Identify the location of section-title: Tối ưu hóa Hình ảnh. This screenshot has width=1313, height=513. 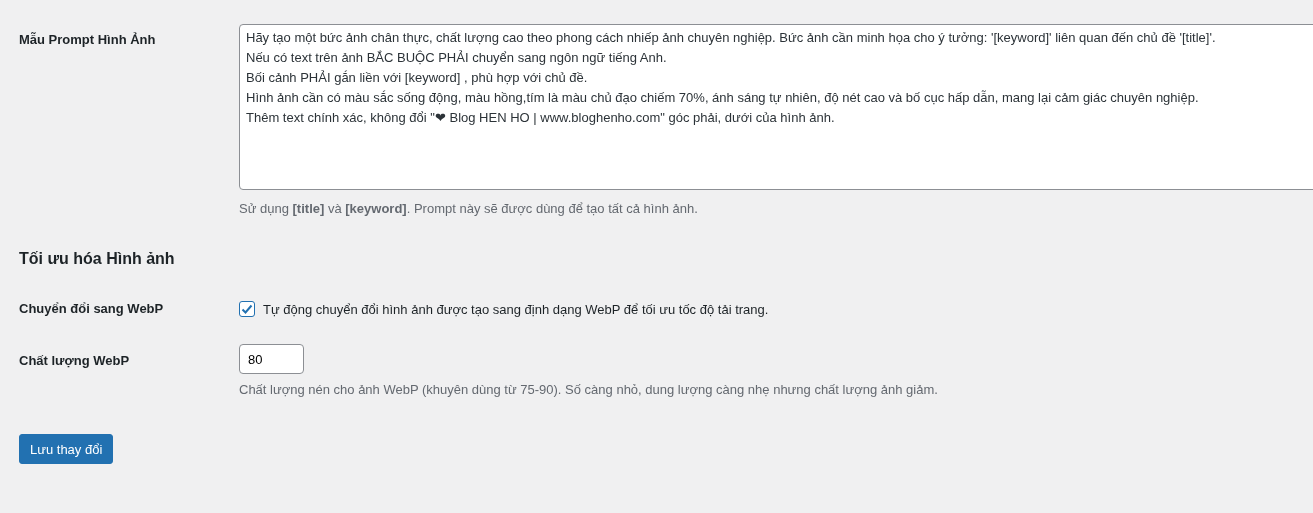
(97, 259).